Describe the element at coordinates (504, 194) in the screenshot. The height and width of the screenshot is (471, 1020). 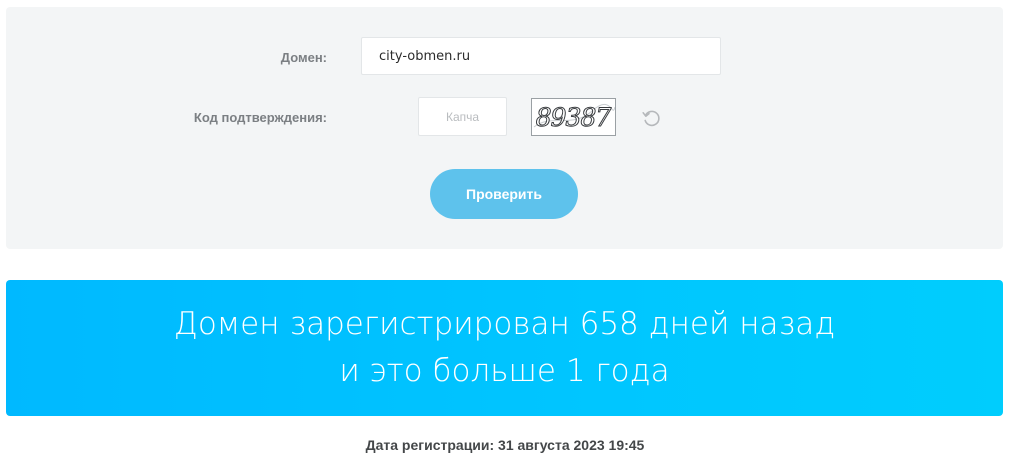
I see `check-button: Проверить` at that location.